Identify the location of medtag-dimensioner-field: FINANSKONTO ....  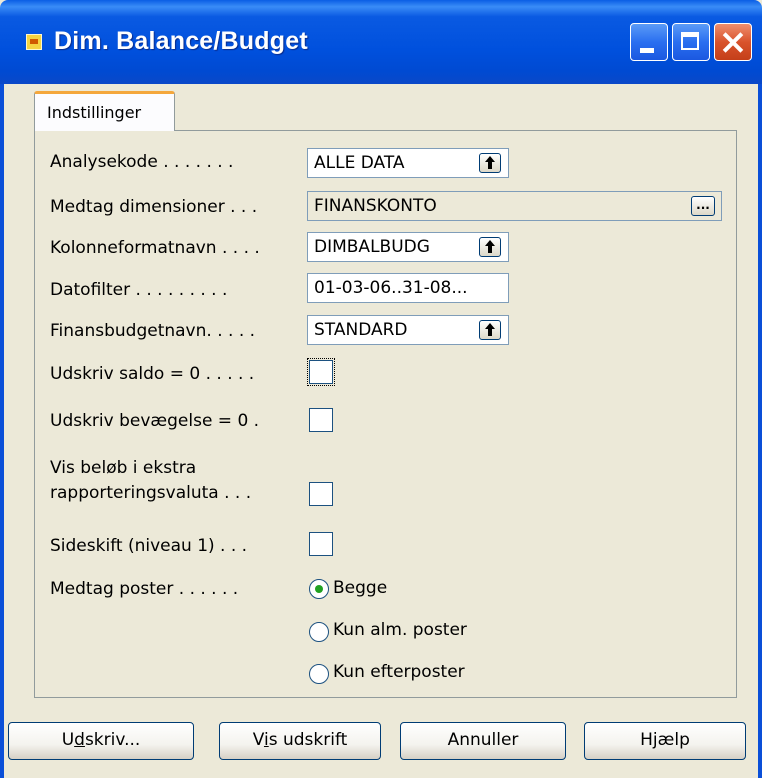
(514, 206).